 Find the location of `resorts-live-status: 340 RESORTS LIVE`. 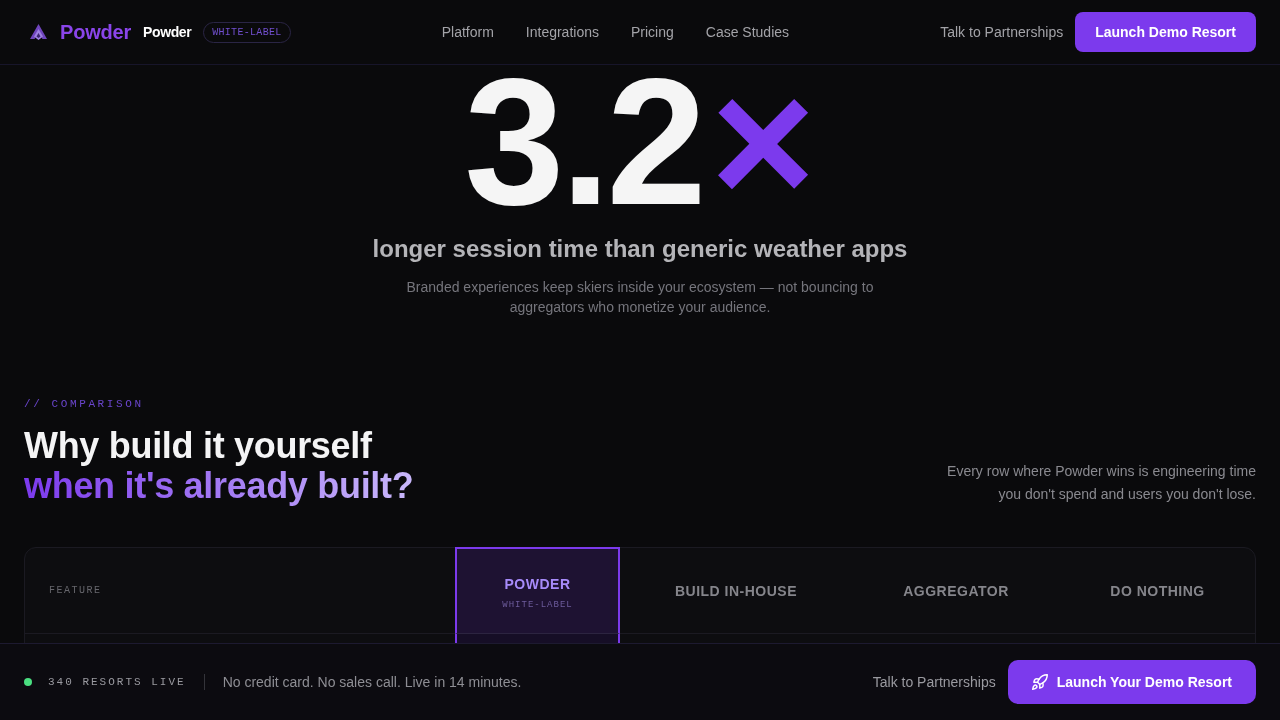

resorts-live-status: 340 RESORTS LIVE is located at coordinates (117, 682).